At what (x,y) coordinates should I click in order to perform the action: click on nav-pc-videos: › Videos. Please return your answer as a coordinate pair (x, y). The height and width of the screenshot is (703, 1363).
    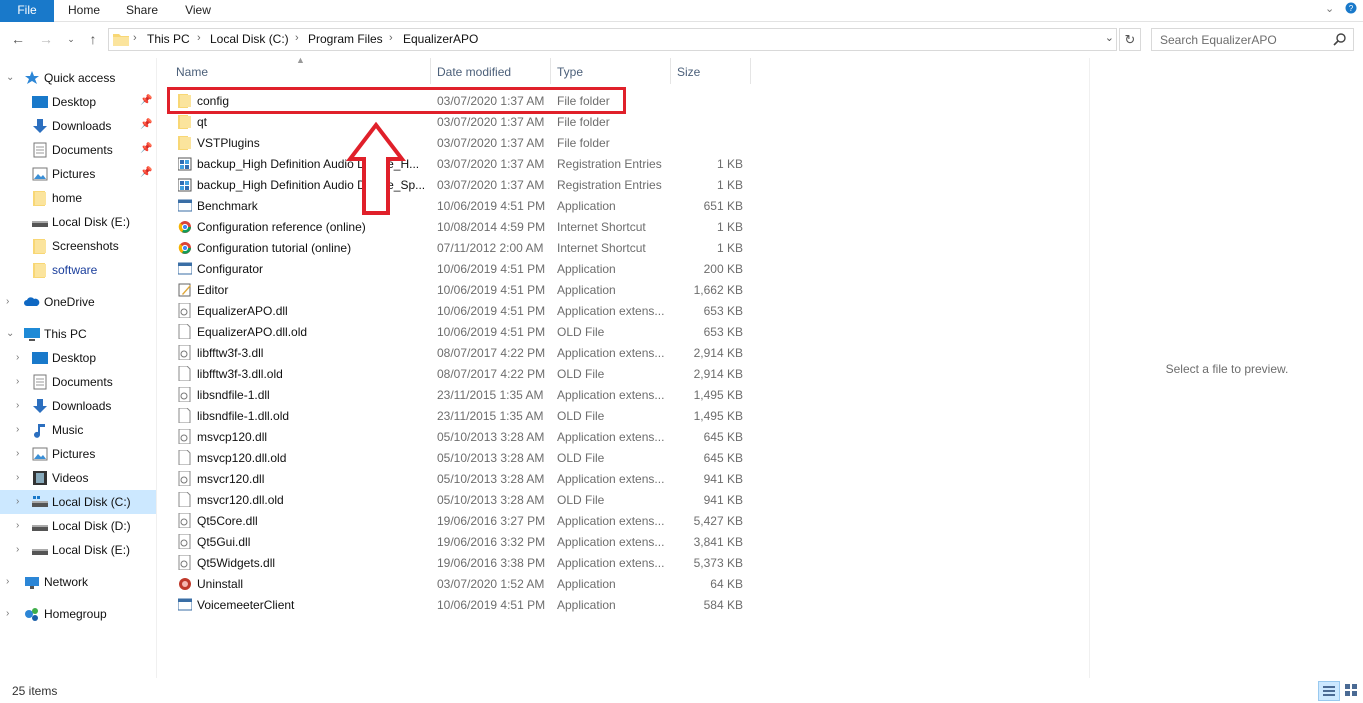
    Looking at the image, I should click on (78, 478).